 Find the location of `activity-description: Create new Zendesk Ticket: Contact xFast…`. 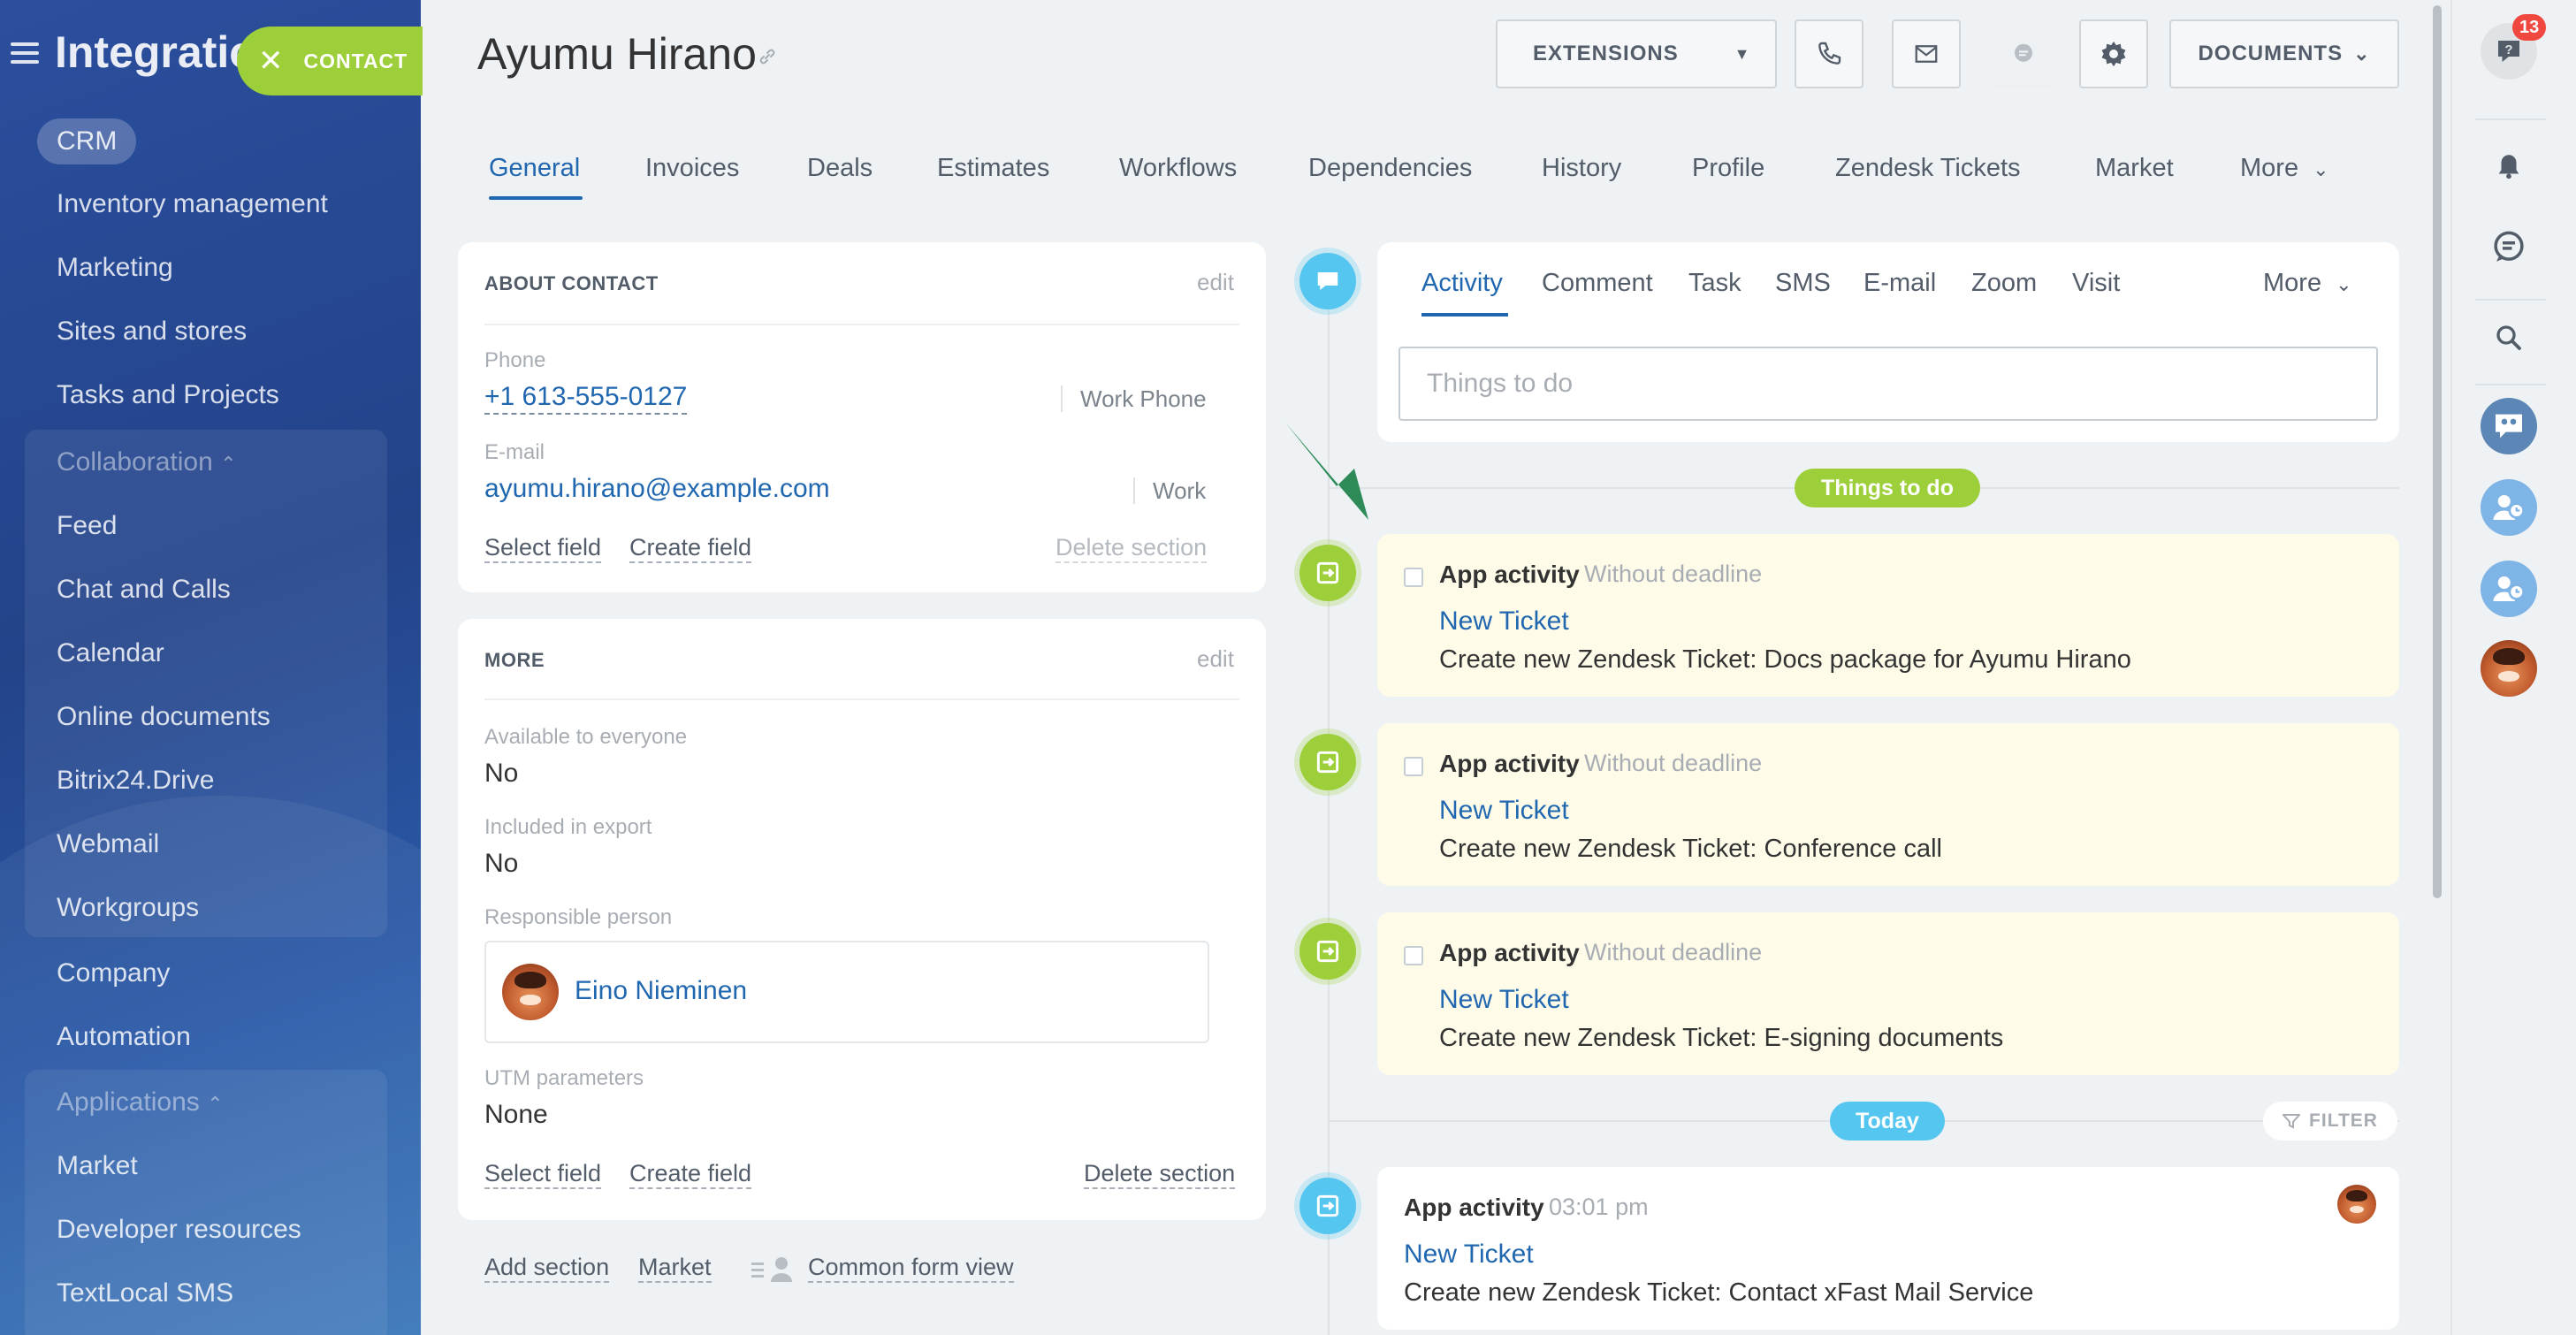

activity-description: Create new Zendesk Ticket: Contact xFast… is located at coordinates (1719, 1292).